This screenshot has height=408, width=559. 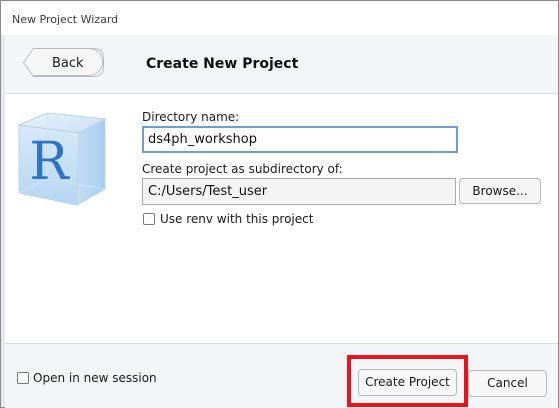 What do you see at coordinates (507, 383) in the screenshot?
I see `cancel-button: Cancel` at bounding box center [507, 383].